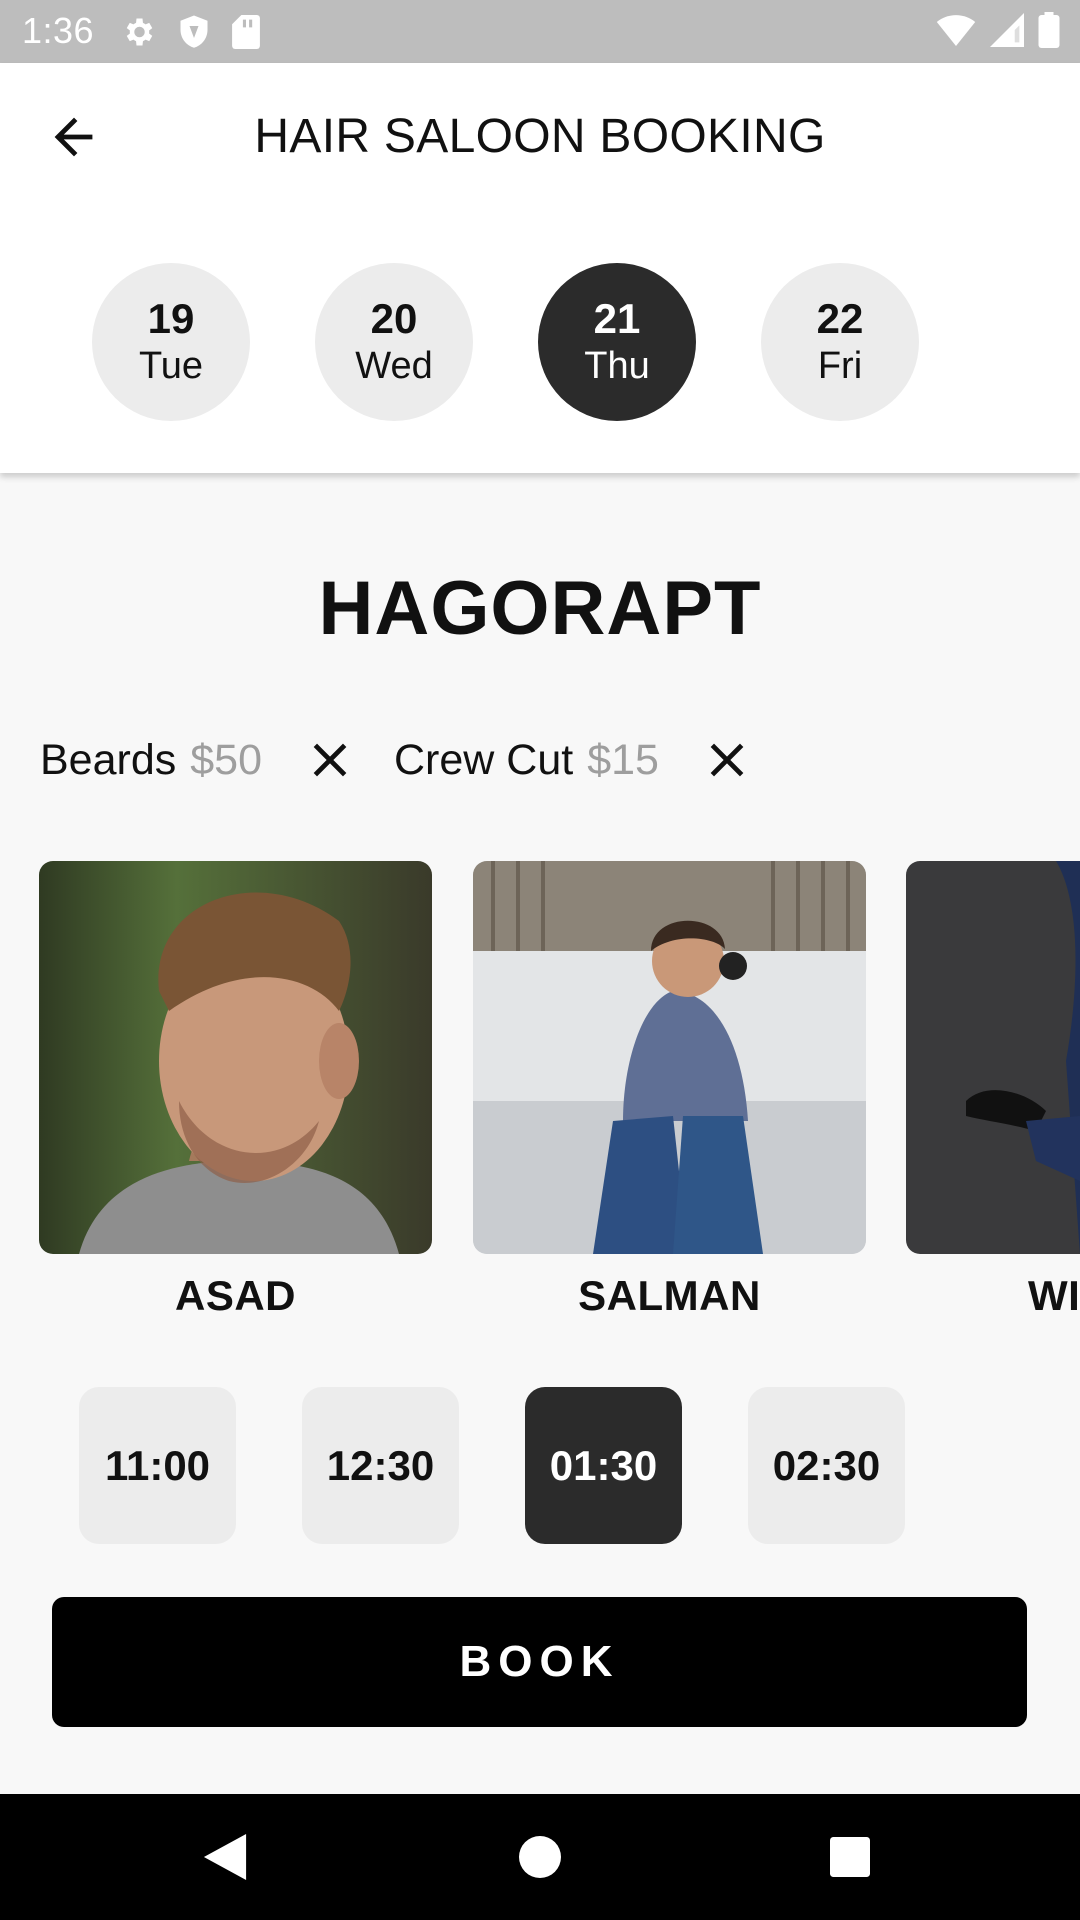  I want to click on system-nav-bar, so click(540, 1857).